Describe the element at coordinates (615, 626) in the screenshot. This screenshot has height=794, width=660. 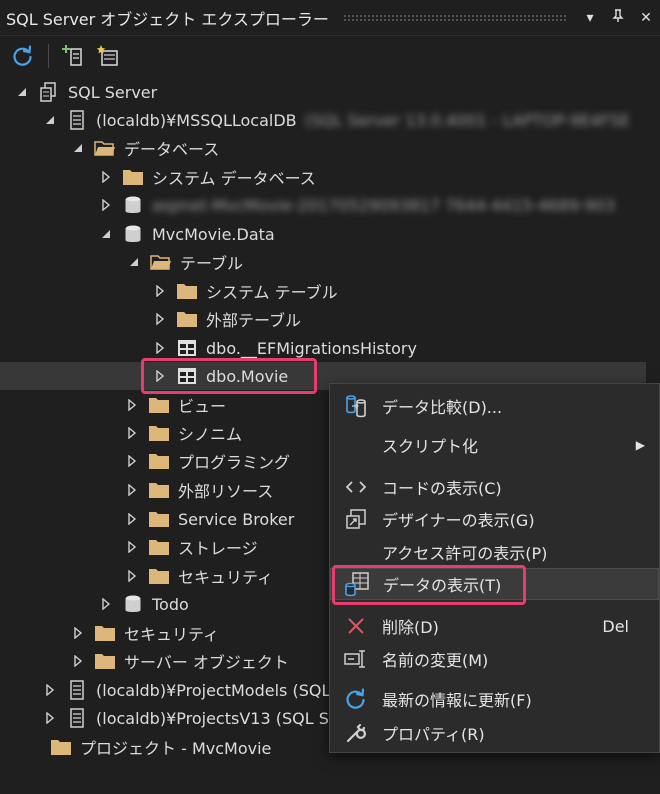
I see `menu-item-shortcut: Del` at that location.